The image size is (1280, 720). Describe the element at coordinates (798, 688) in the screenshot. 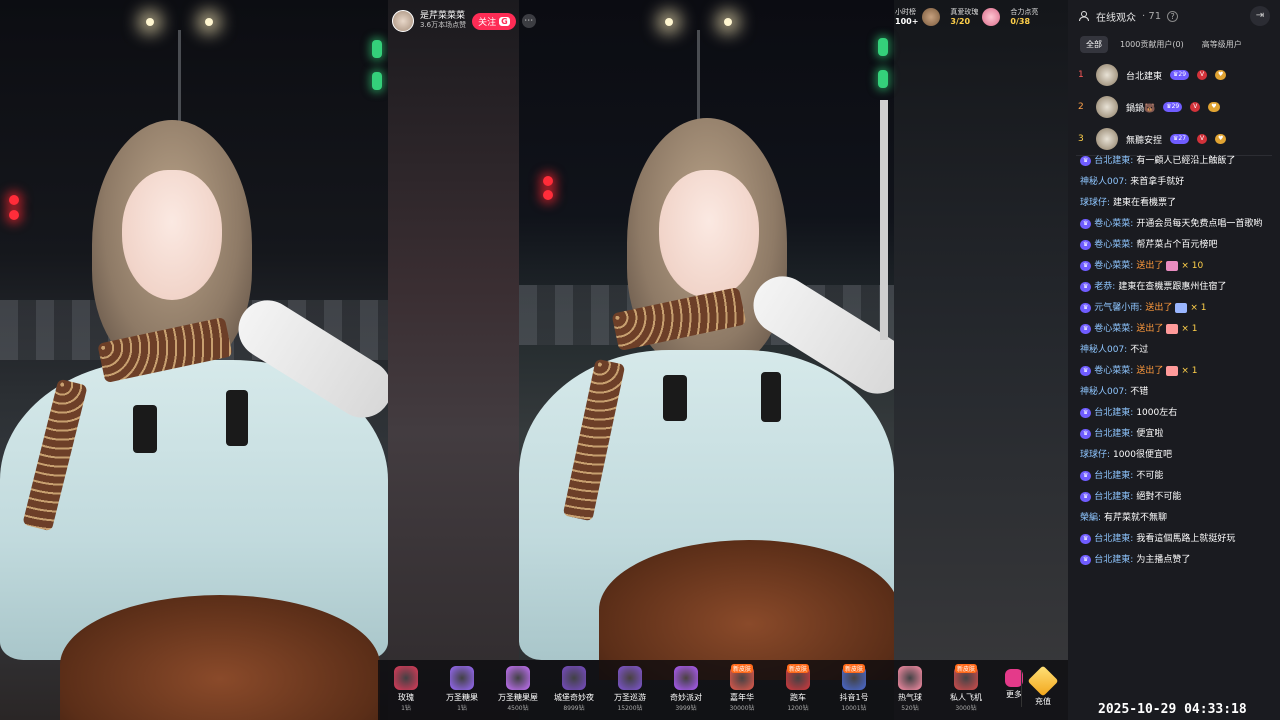

I see `gift-item: 新皮肤 跑车 1200钻` at that location.